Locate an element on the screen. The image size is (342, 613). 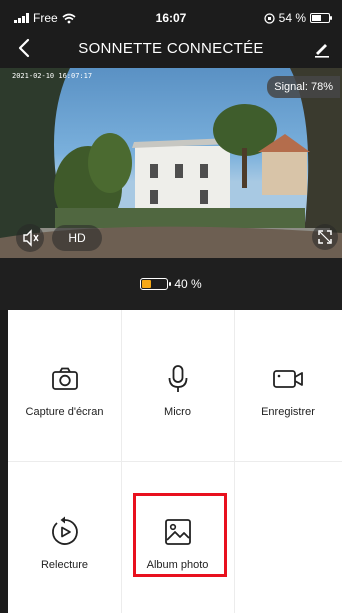
grid-divider is located at coordinates (175, 461).